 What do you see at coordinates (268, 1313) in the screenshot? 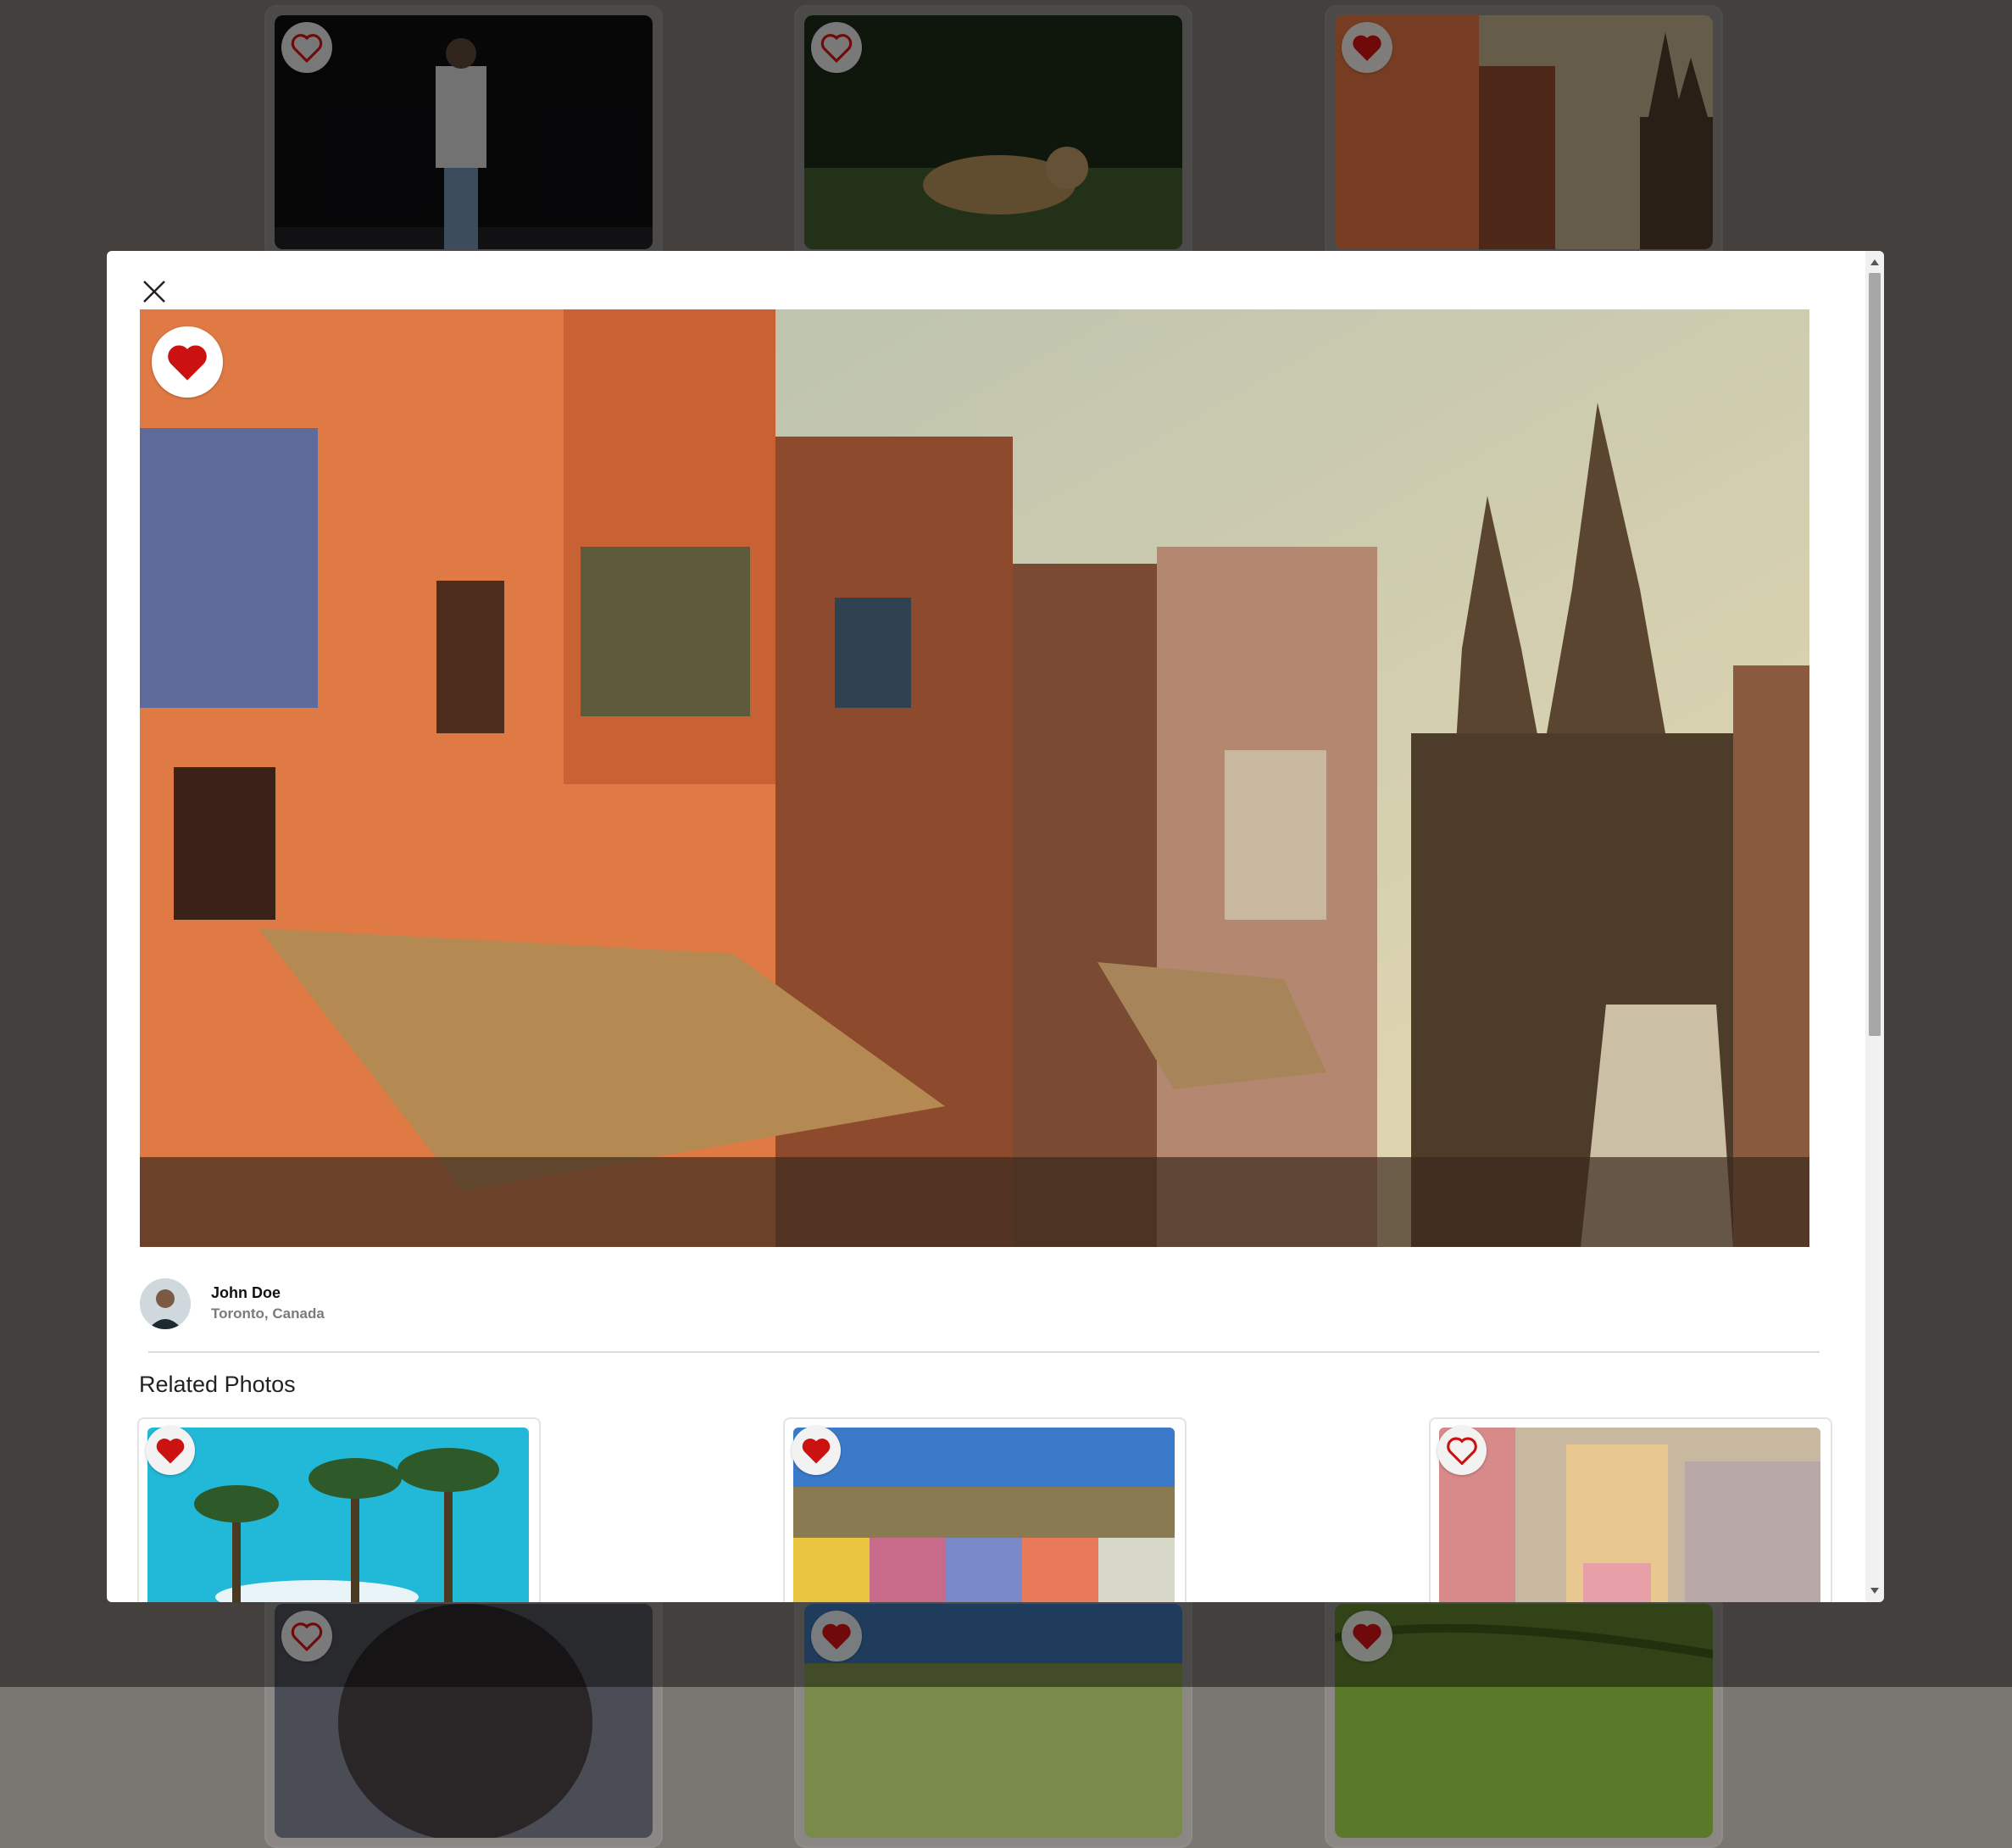
I see `author-location: Toronto, Canada` at bounding box center [268, 1313].